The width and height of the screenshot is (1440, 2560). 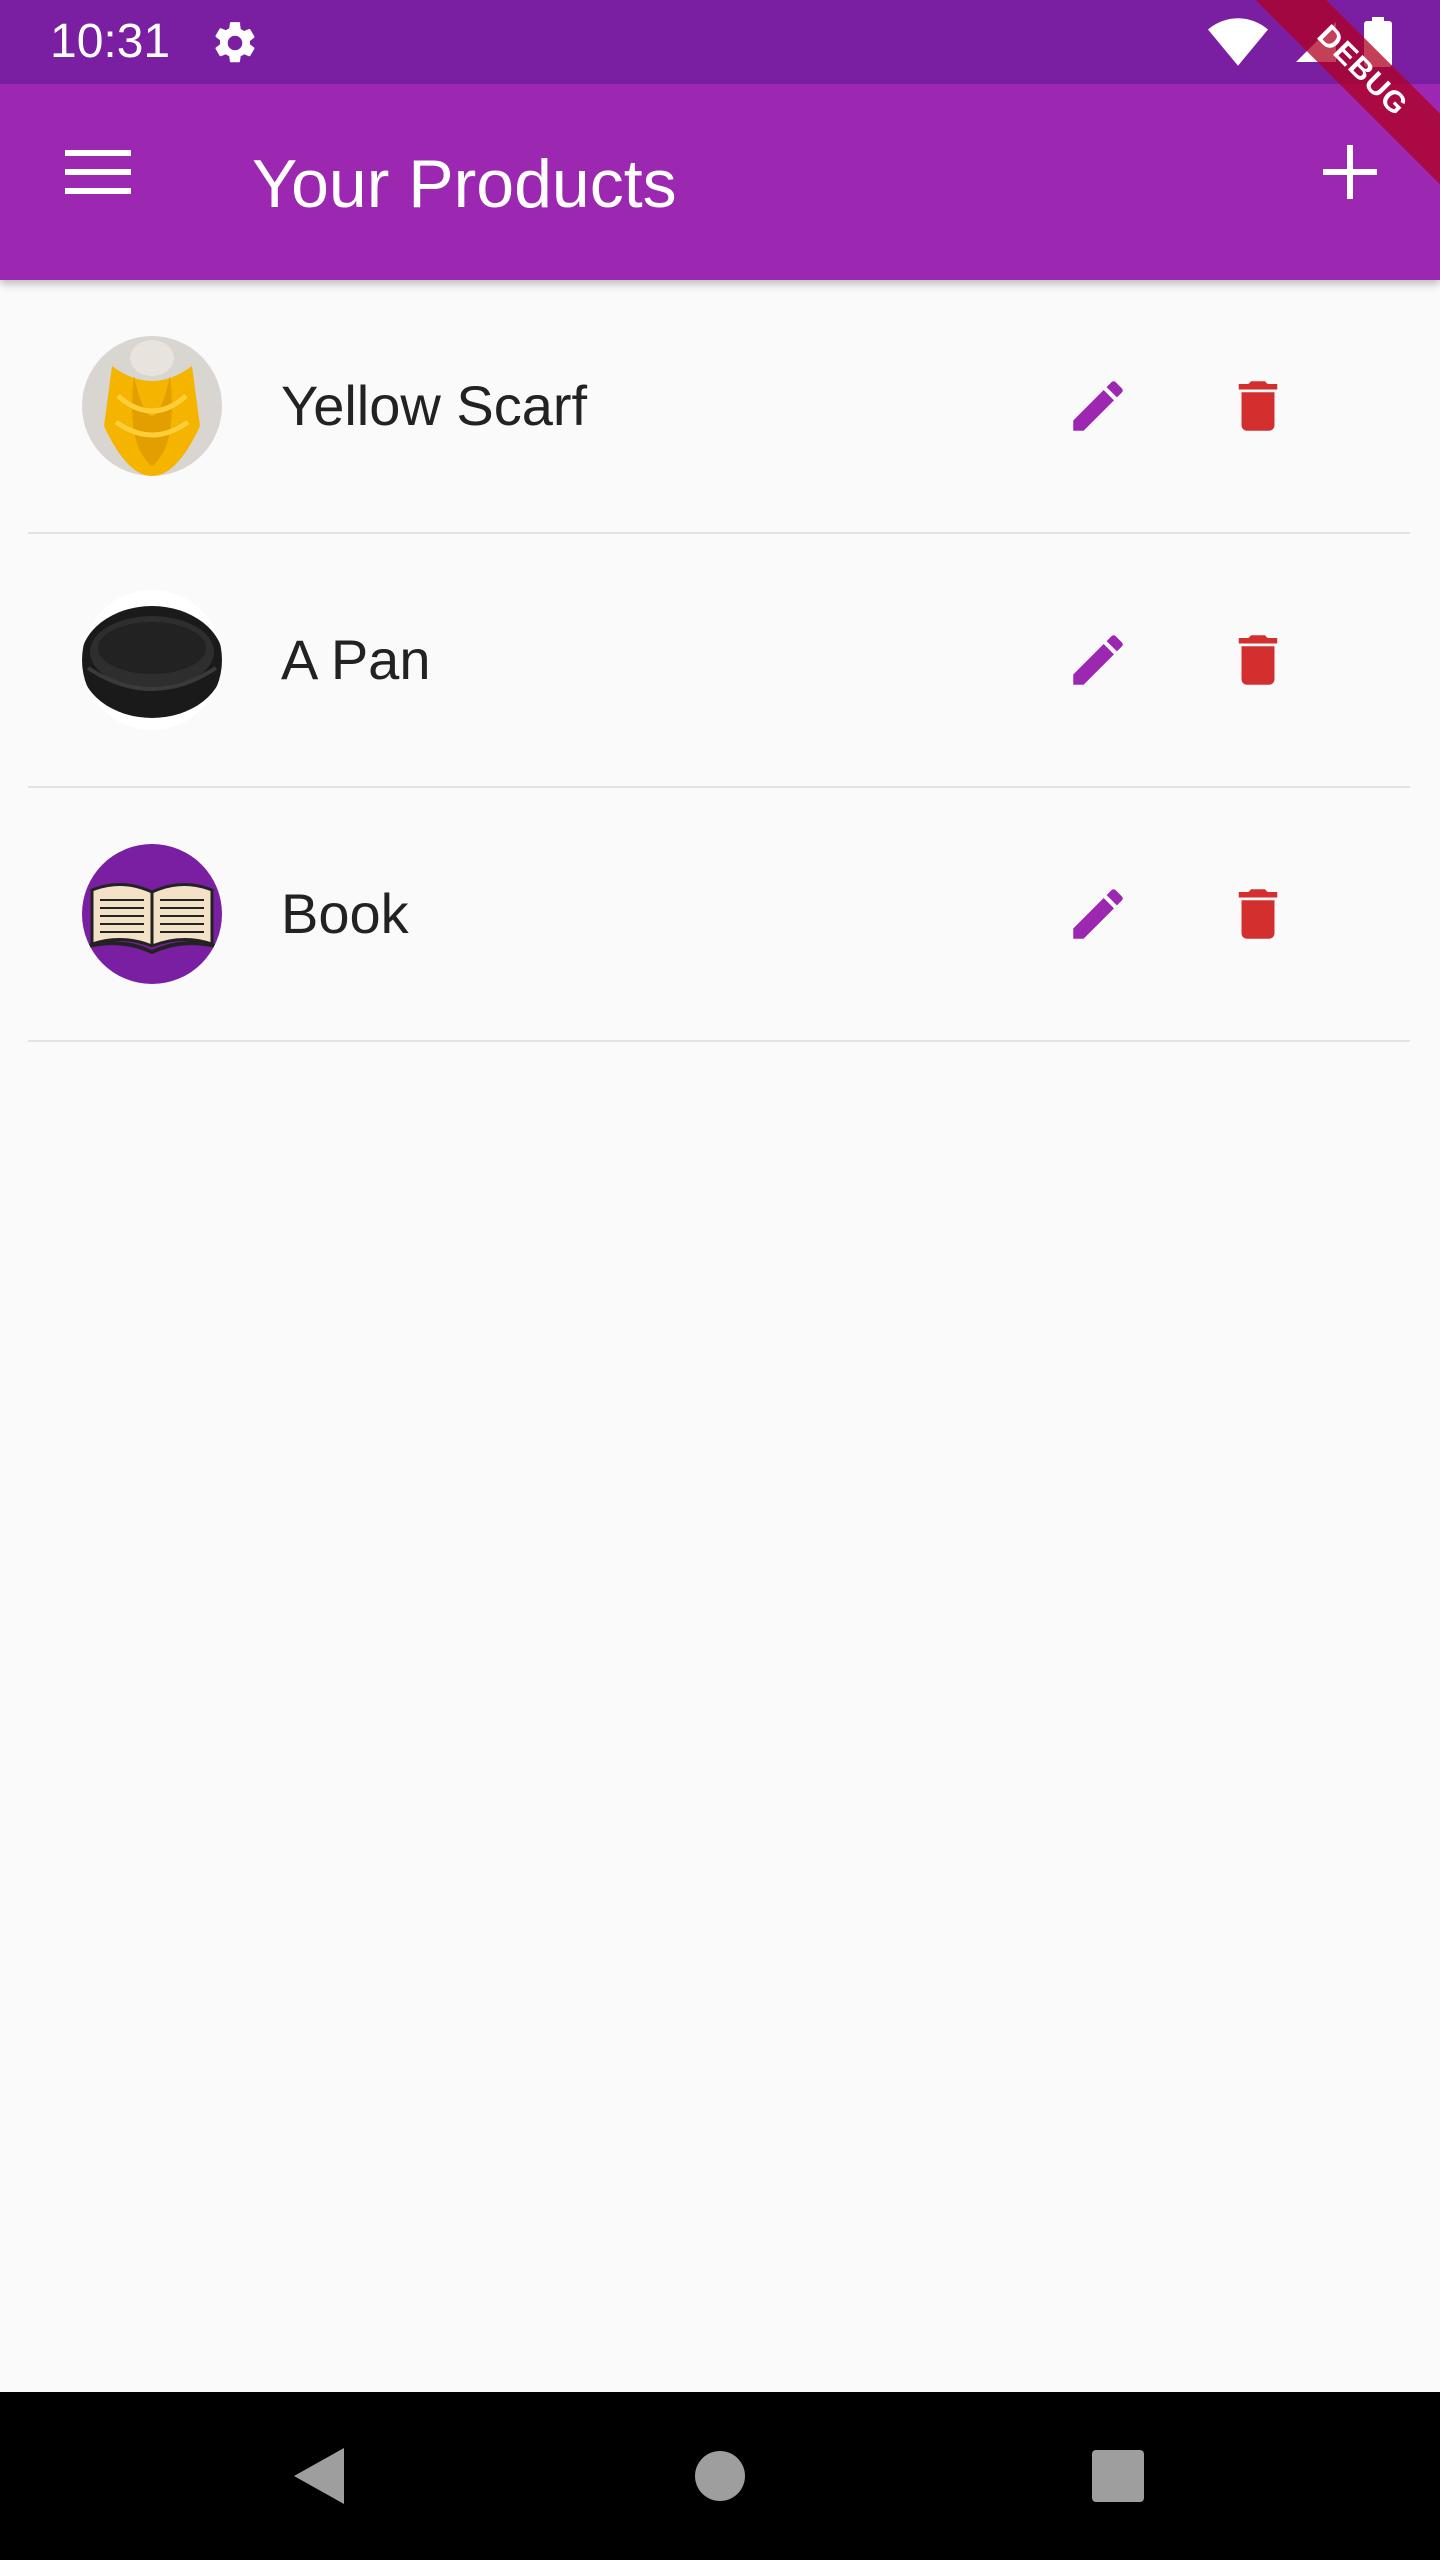 What do you see at coordinates (110, 41) in the screenshot?
I see `status-time: 10:31` at bounding box center [110, 41].